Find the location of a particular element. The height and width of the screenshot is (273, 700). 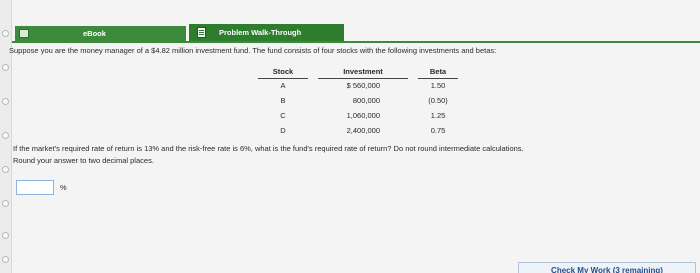

tab-ebook-label: eBook is located at coordinates (94, 33).